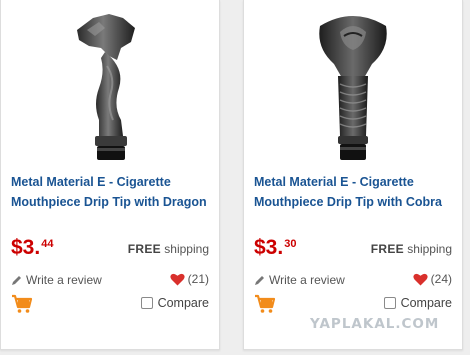 The image size is (470, 355). What do you see at coordinates (375, 324) in the screenshot?
I see `watermark: YAPLAKAL.COM` at bounding box center [375, 324].